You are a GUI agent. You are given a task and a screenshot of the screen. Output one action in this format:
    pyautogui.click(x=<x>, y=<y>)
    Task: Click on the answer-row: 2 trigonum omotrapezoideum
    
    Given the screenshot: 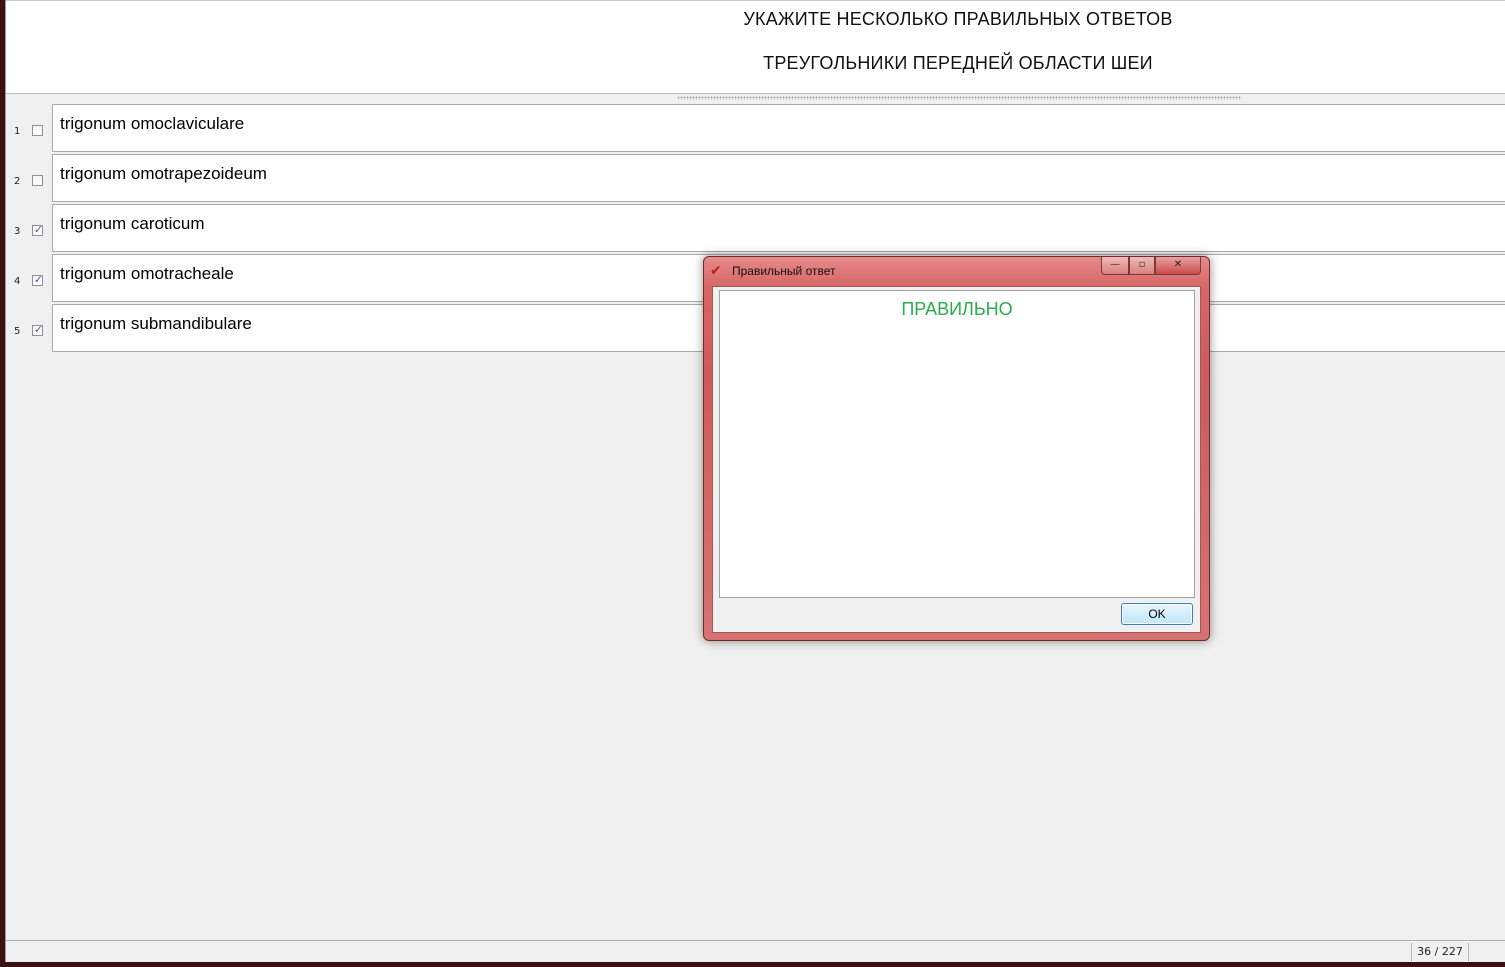 What is the action you would take?
    pyautogui.click(x=755, y=178)
    